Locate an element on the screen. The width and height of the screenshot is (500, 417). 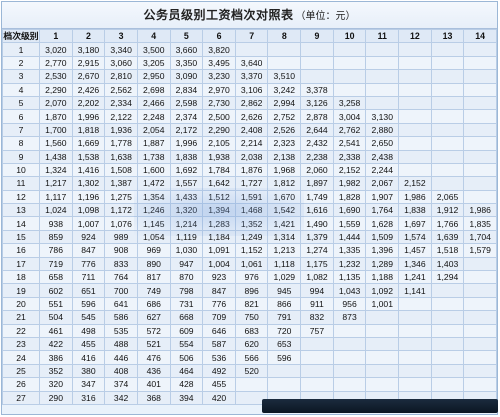
salary-cell: 464 is located at coordinates (186, 371).